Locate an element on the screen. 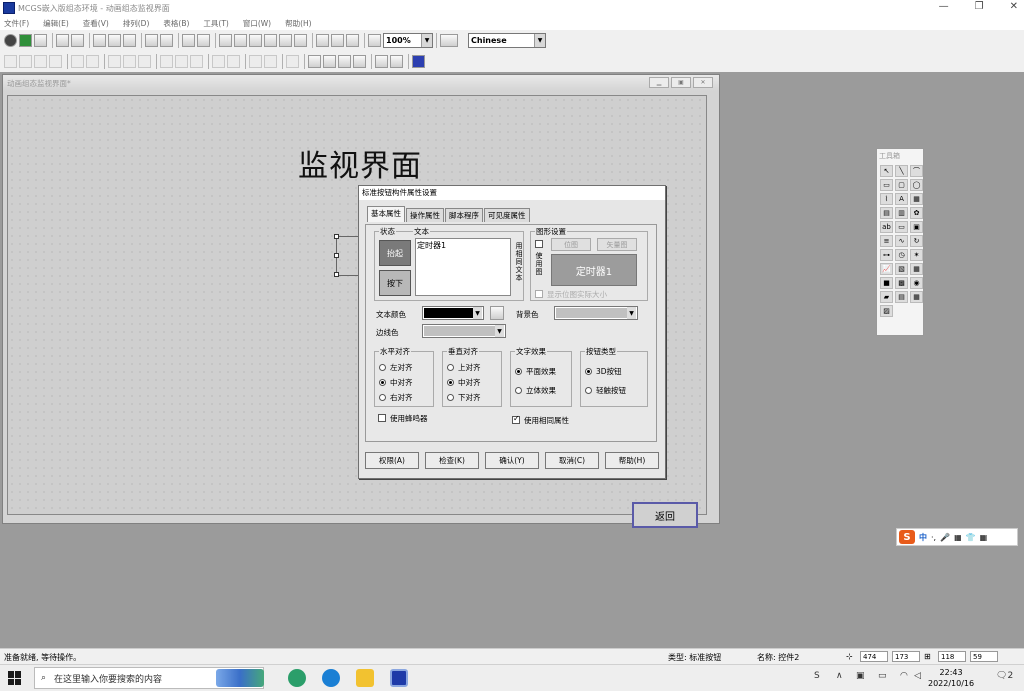 The image size is (1024, 691). align-center-h-icon is located at coordinates (77, 61).